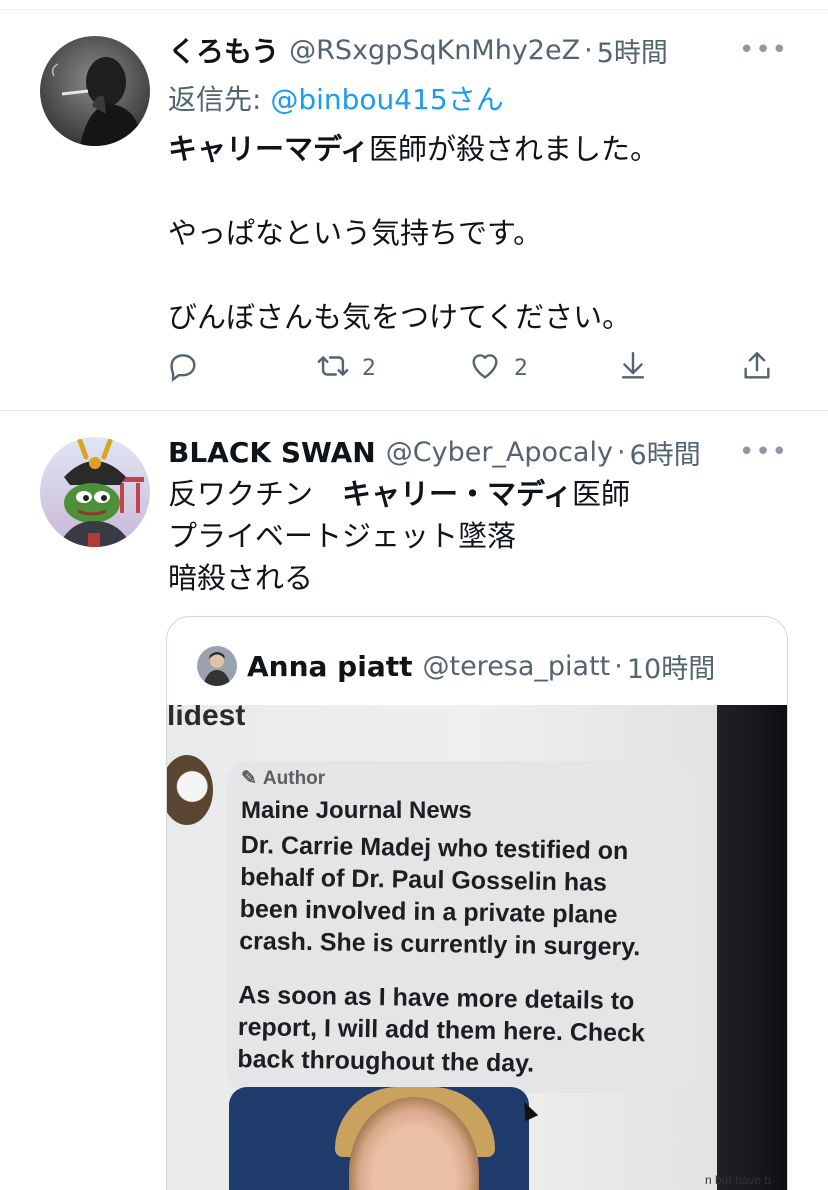  What do you see at coordinates (333, 368) in the screenshot?
I see `retweet-icon` at bounding box center [333, 368].